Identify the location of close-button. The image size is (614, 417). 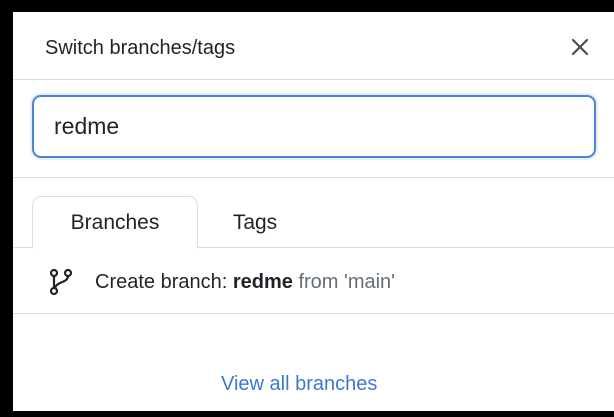
(580, 47).